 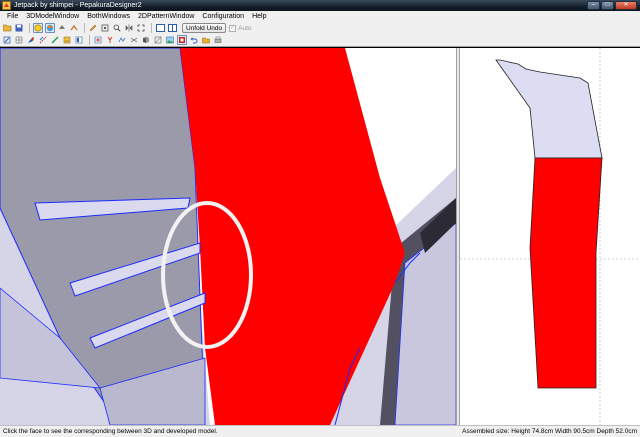 I want to click on single-view-icon, so click(x=160, y=28).